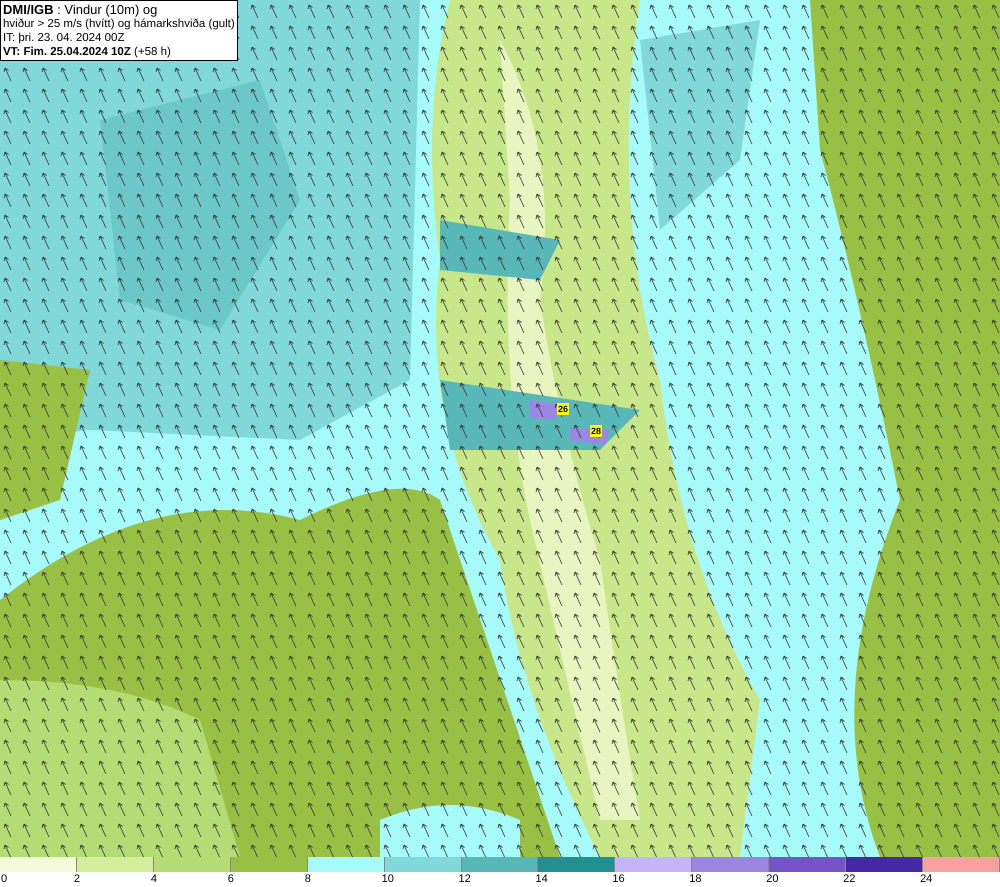 This screenshot has height=887, width=1000. What do you see at coordinates (541, 879) in the screenshot?
I see `legend-tick-label: 14` at bounding box center [541, 879].